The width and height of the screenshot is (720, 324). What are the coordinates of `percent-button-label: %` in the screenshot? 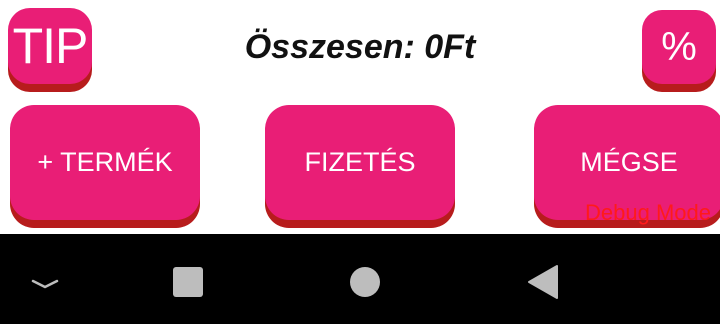 It's located at (679, 46).